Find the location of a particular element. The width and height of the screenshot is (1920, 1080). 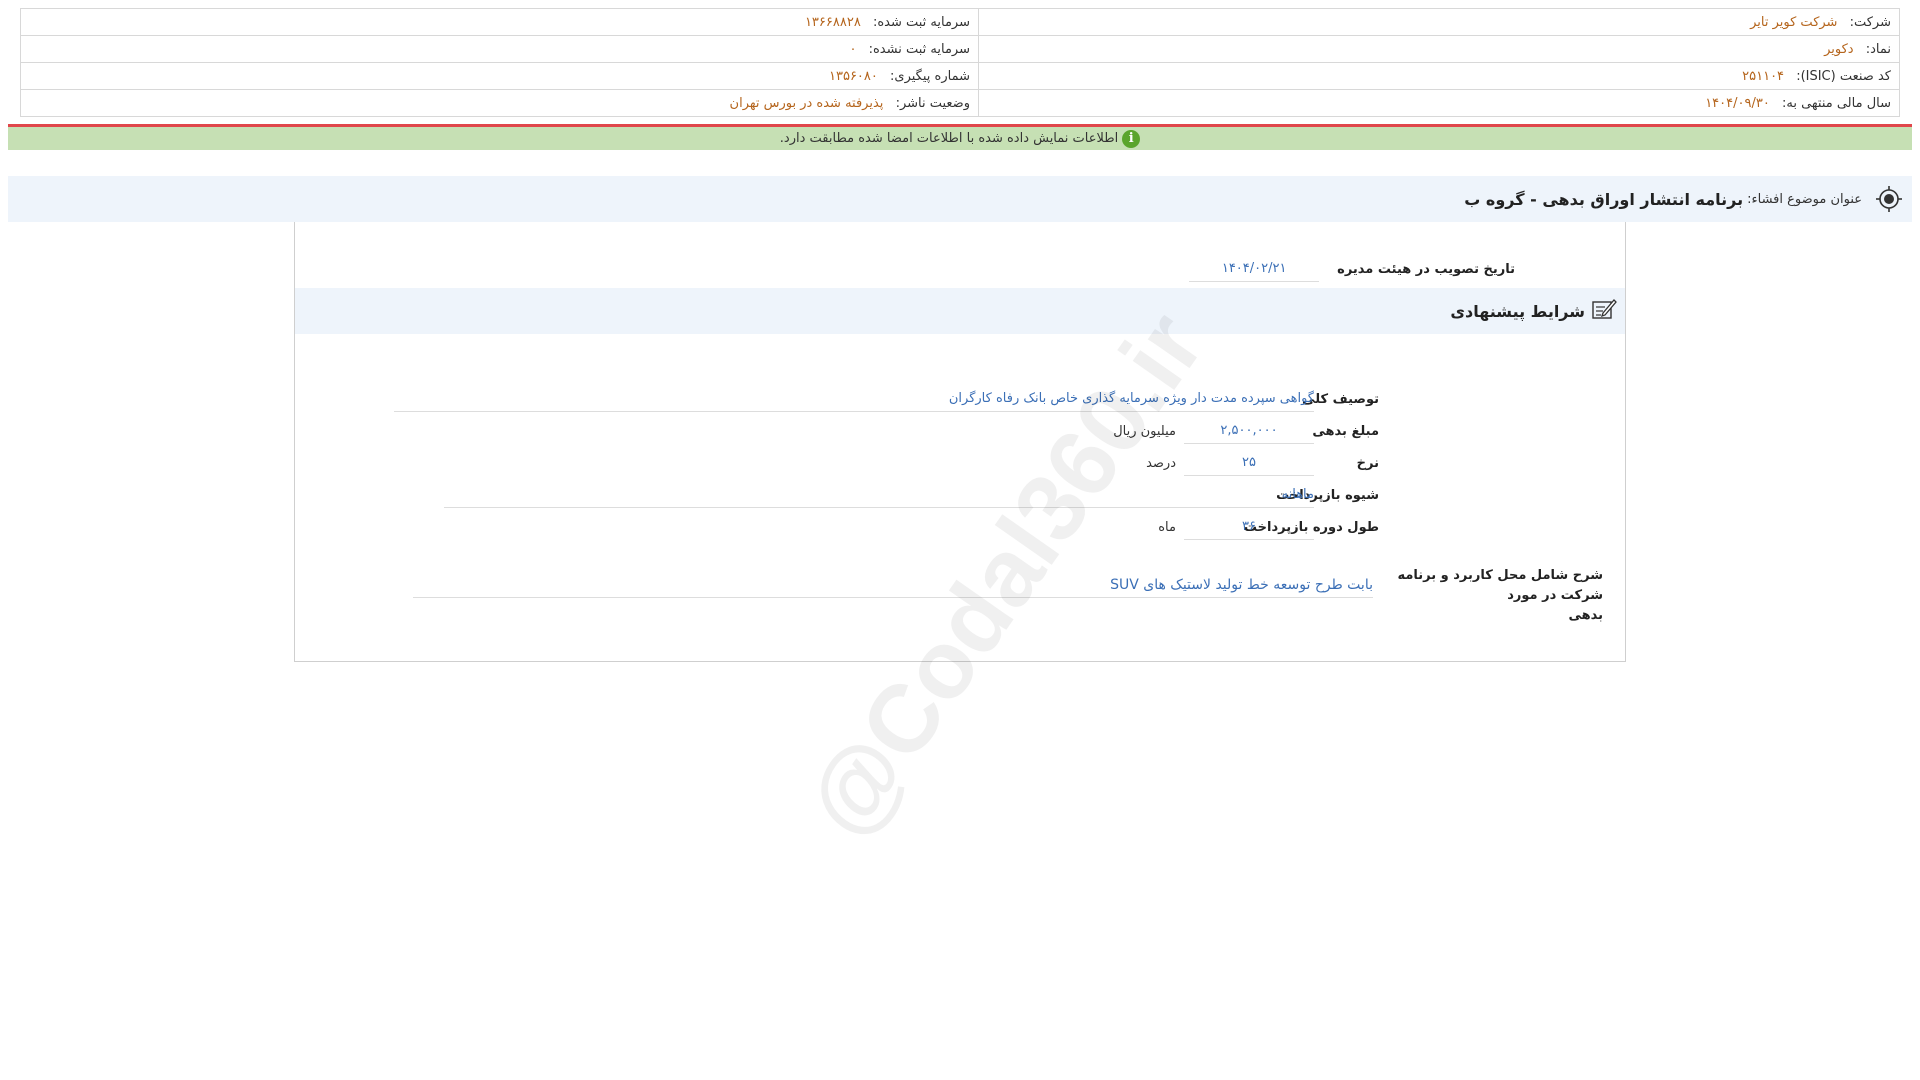

usage-value: بابت طرح توسعه خط تولید لاستیک های SUV is located at coordinates (893, 585).